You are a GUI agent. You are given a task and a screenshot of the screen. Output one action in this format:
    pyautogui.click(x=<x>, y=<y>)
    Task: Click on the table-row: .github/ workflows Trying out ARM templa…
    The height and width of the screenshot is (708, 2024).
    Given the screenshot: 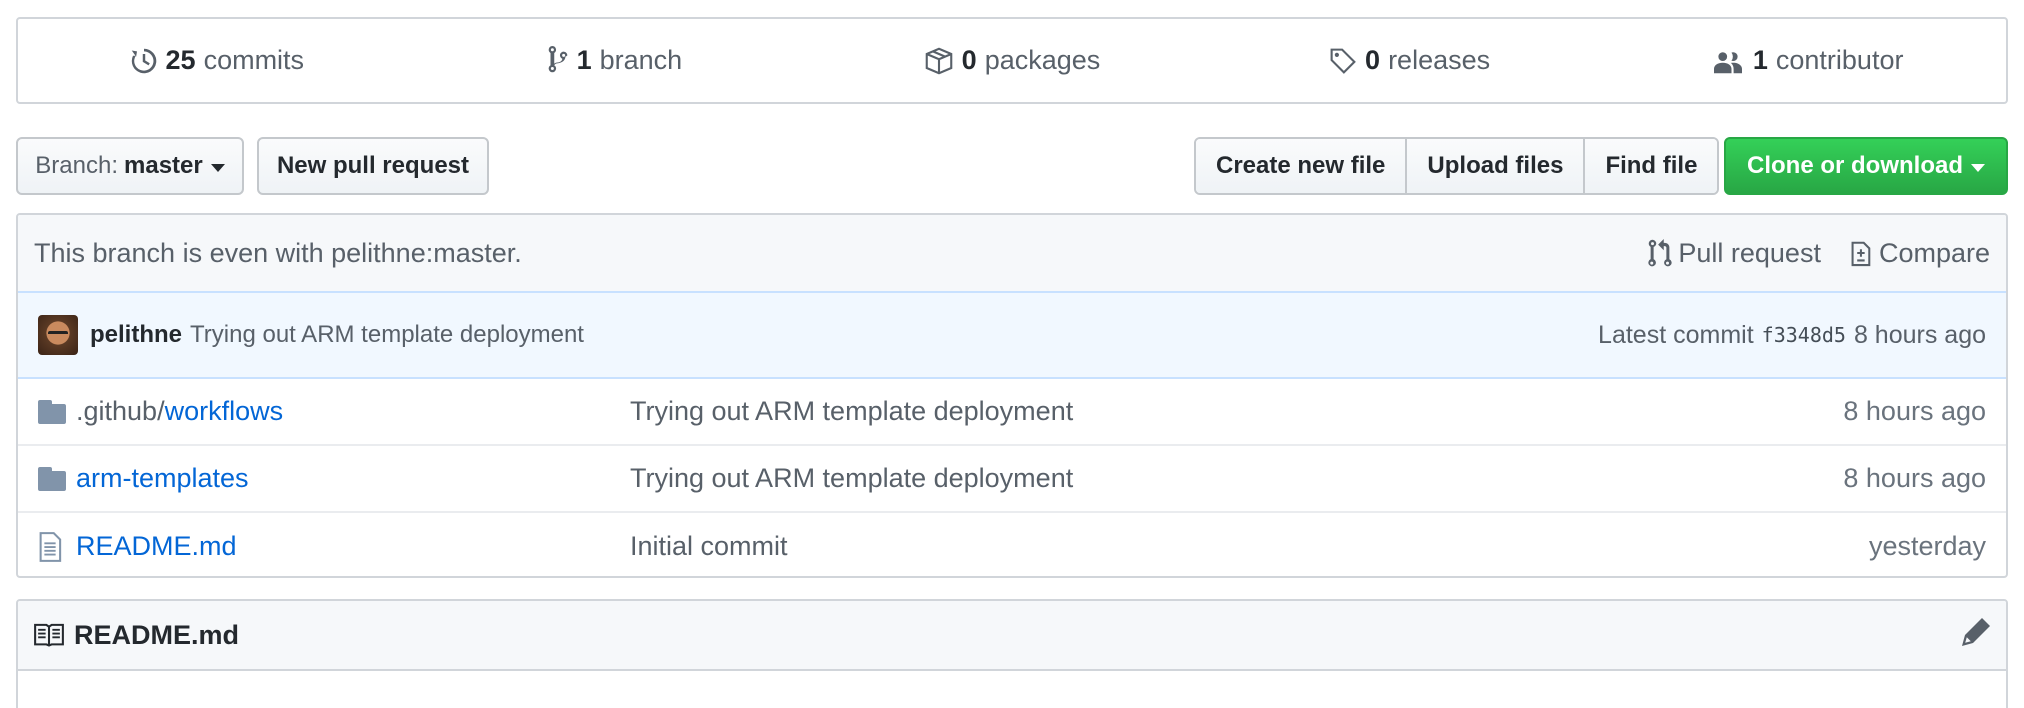 What is the action you would take?
    pyautogui.click(x=1012, y=412)
    